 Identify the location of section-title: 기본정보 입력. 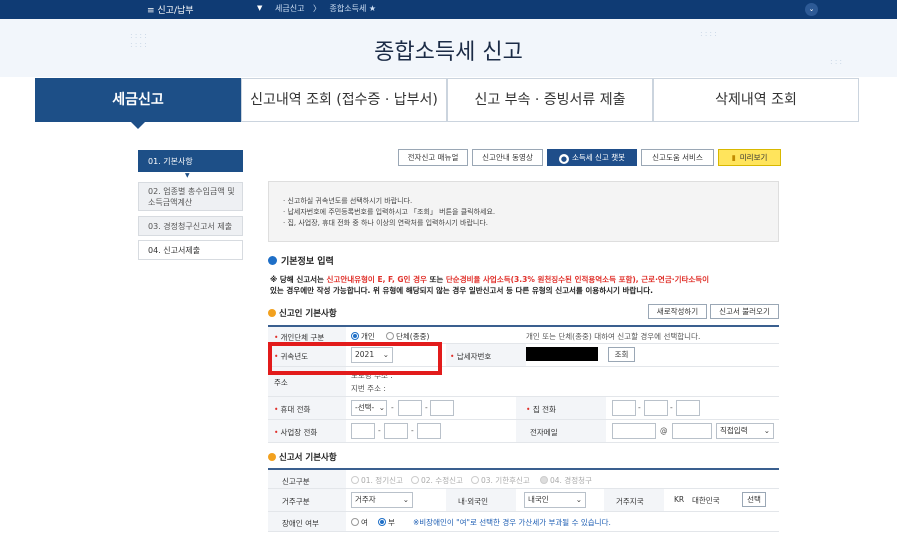
(307, 262).